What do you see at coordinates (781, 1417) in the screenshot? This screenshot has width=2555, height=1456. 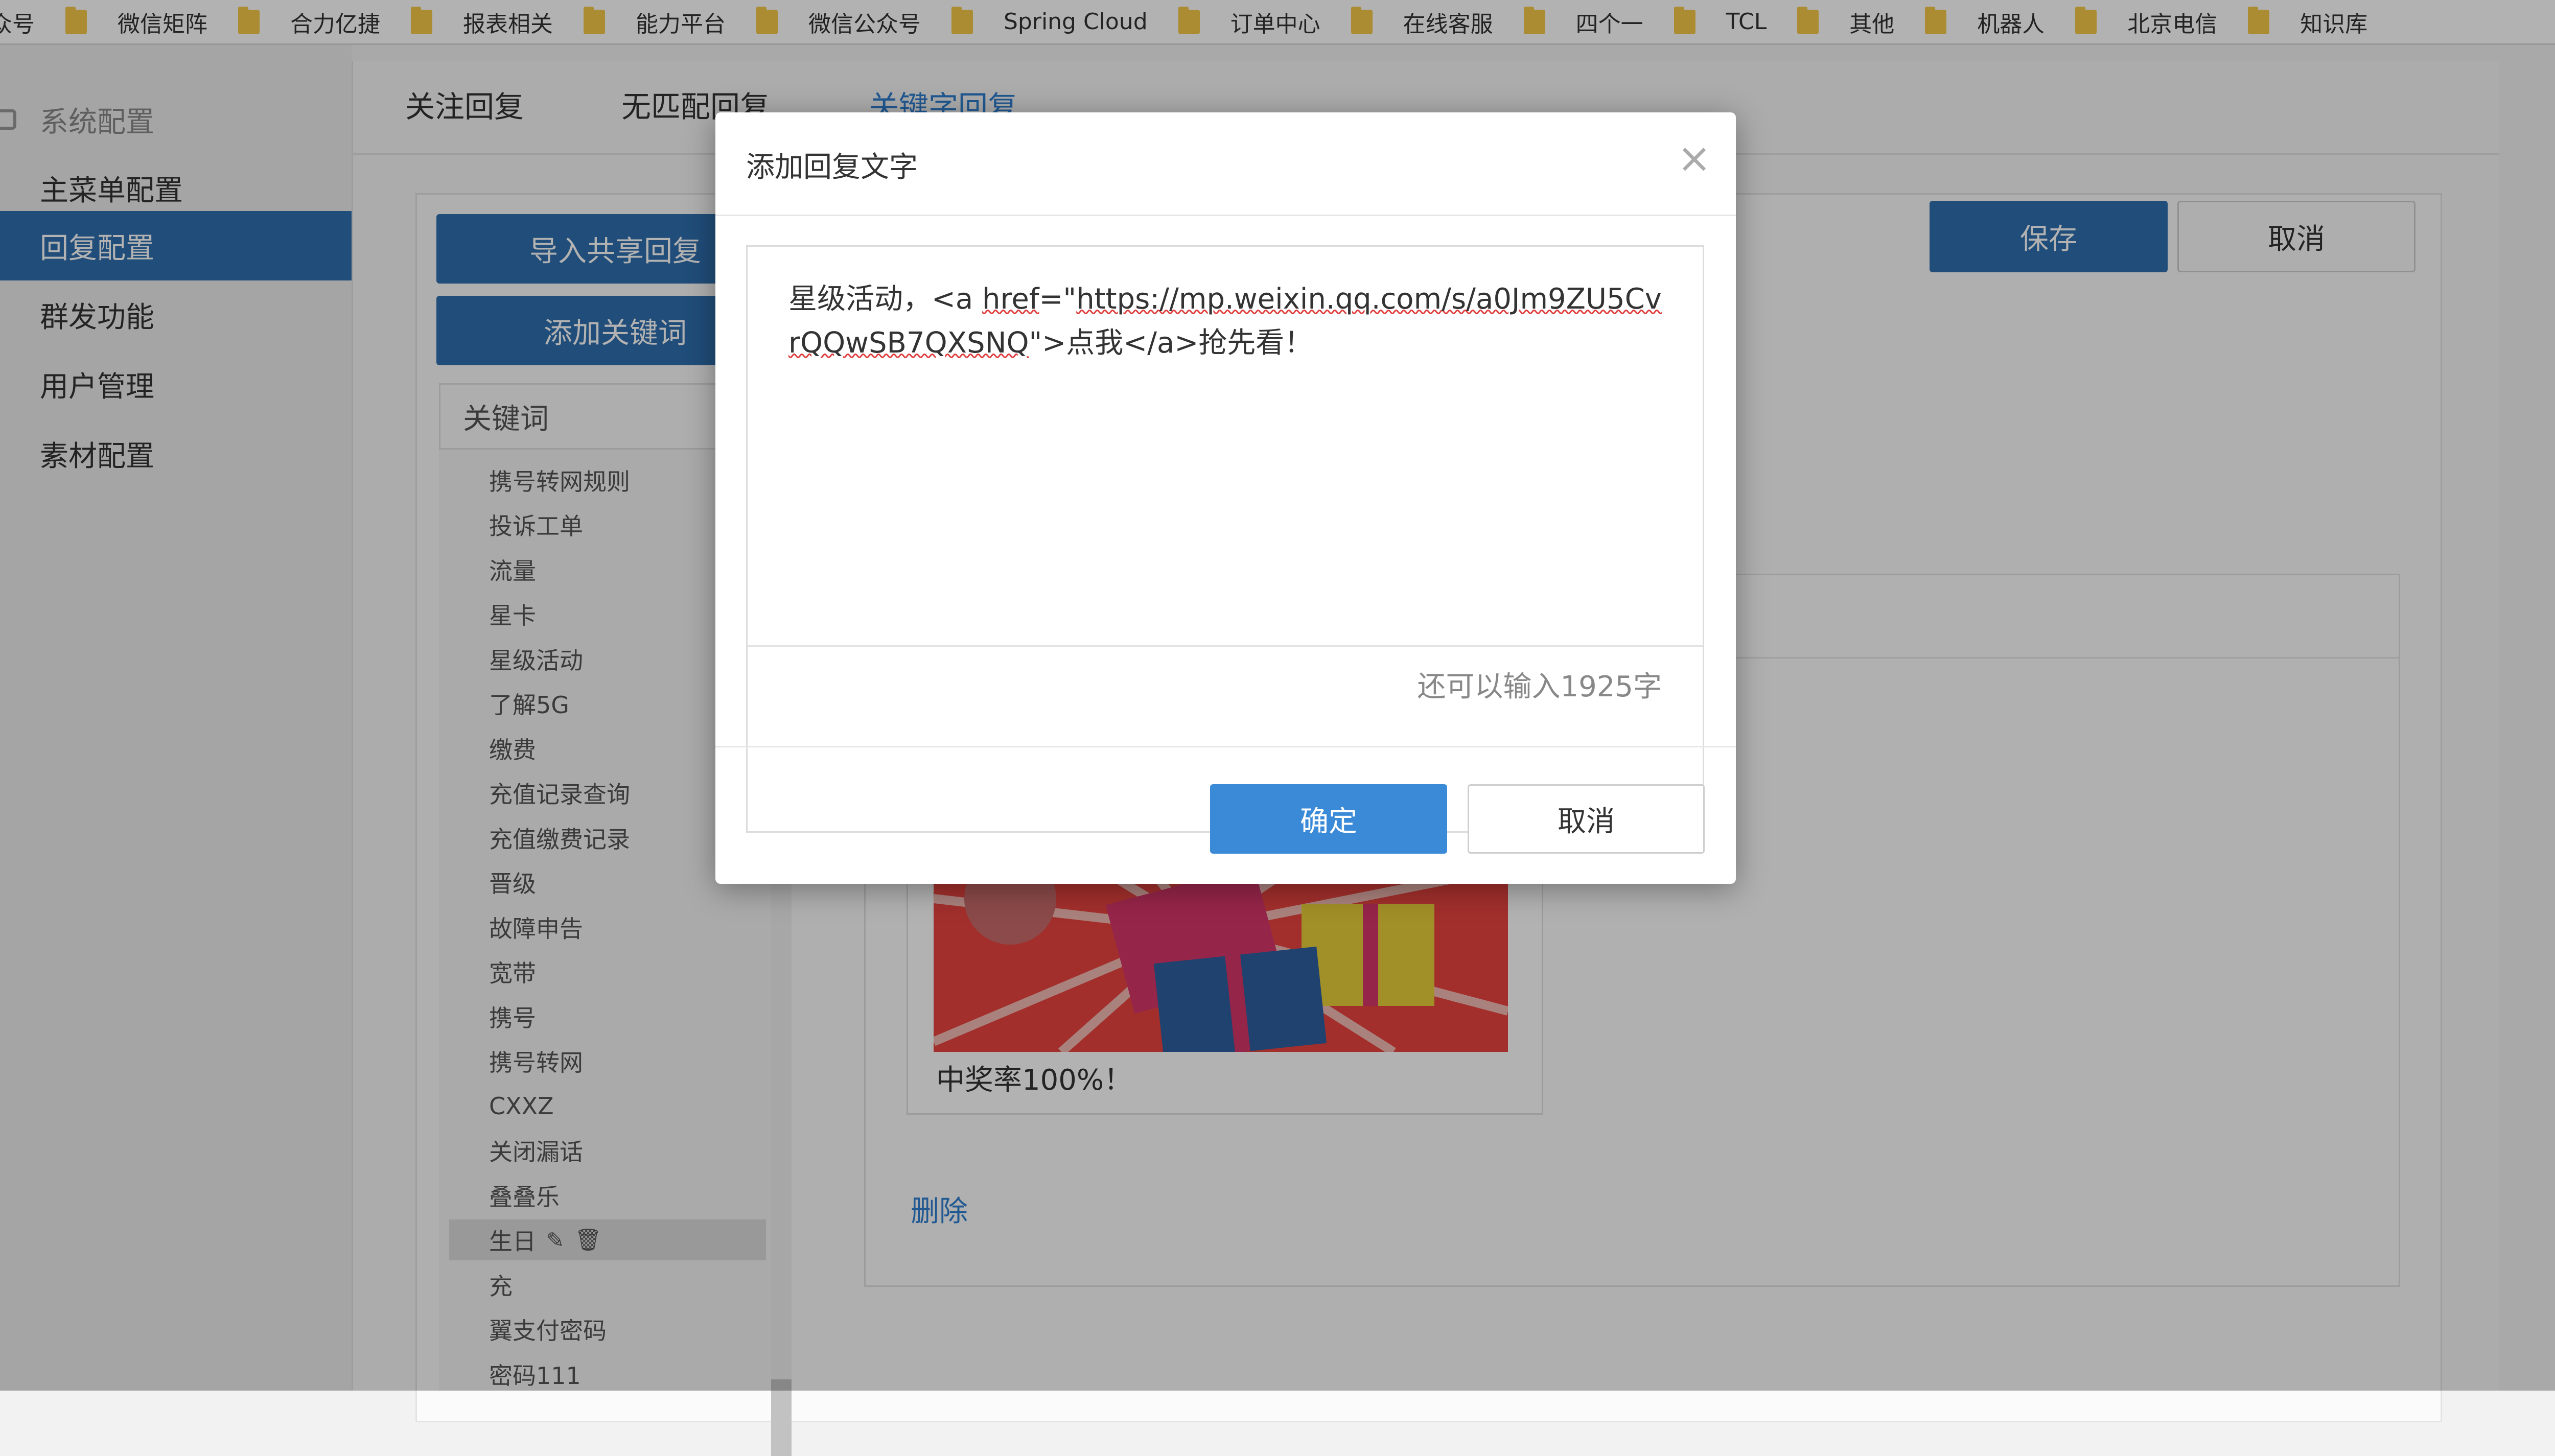 I see `keyword-scrollbar-thumb` at bounding box center [781, 1417].